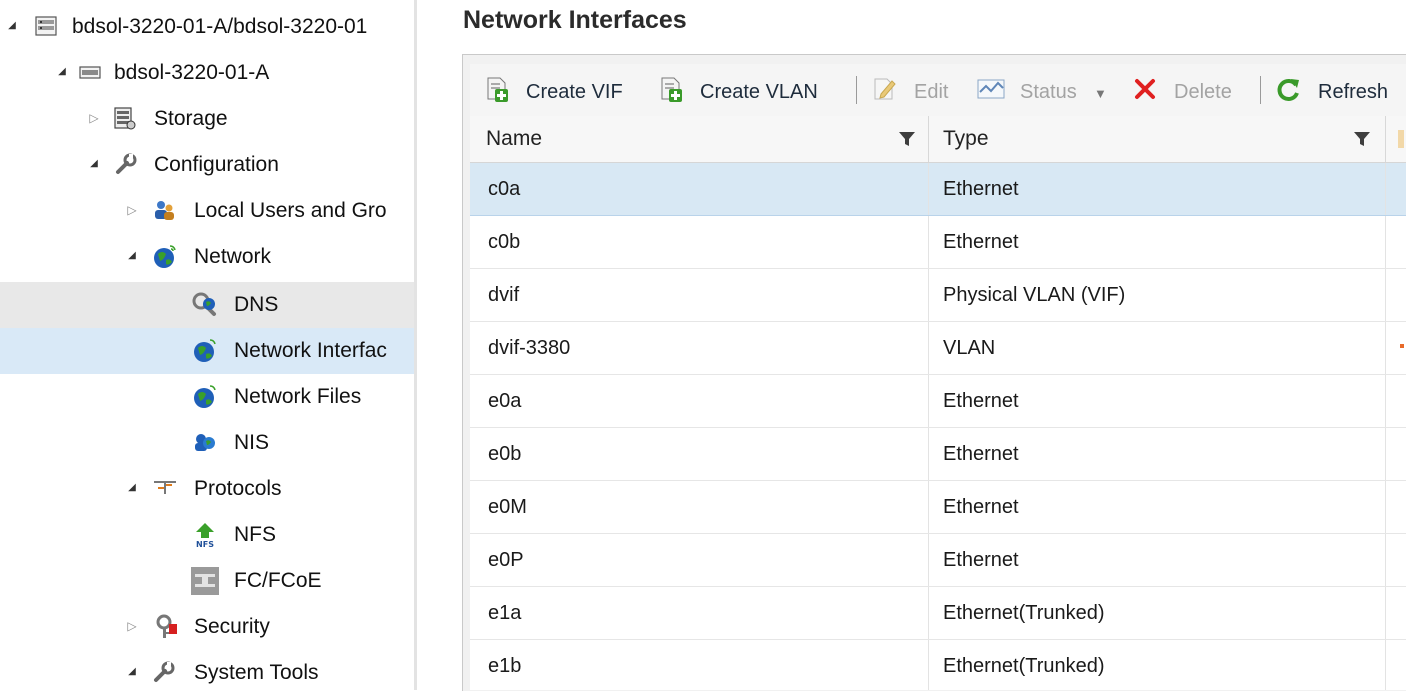 The image size is (1406, 691). I want to click on column-header-more, so click(1396, 139).